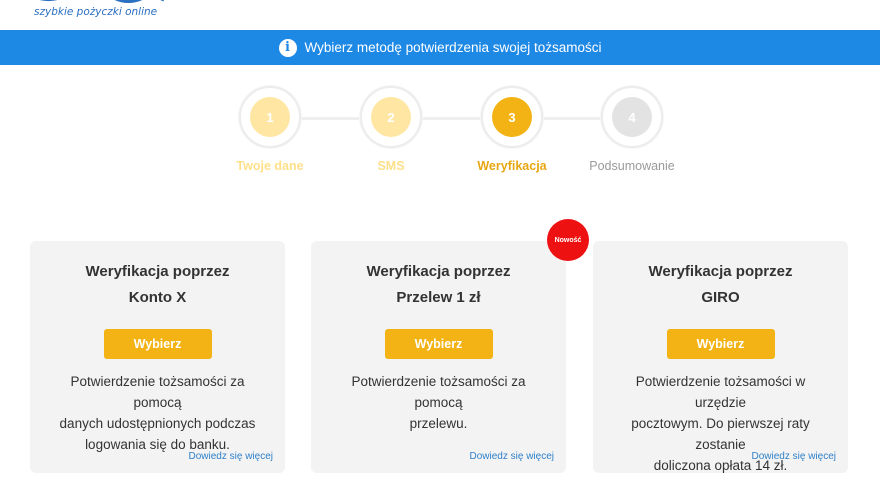  What do you see at coordinates (287, 47) in the screenshot?
I see `info-icon: i` at bounding box center [287, 47].